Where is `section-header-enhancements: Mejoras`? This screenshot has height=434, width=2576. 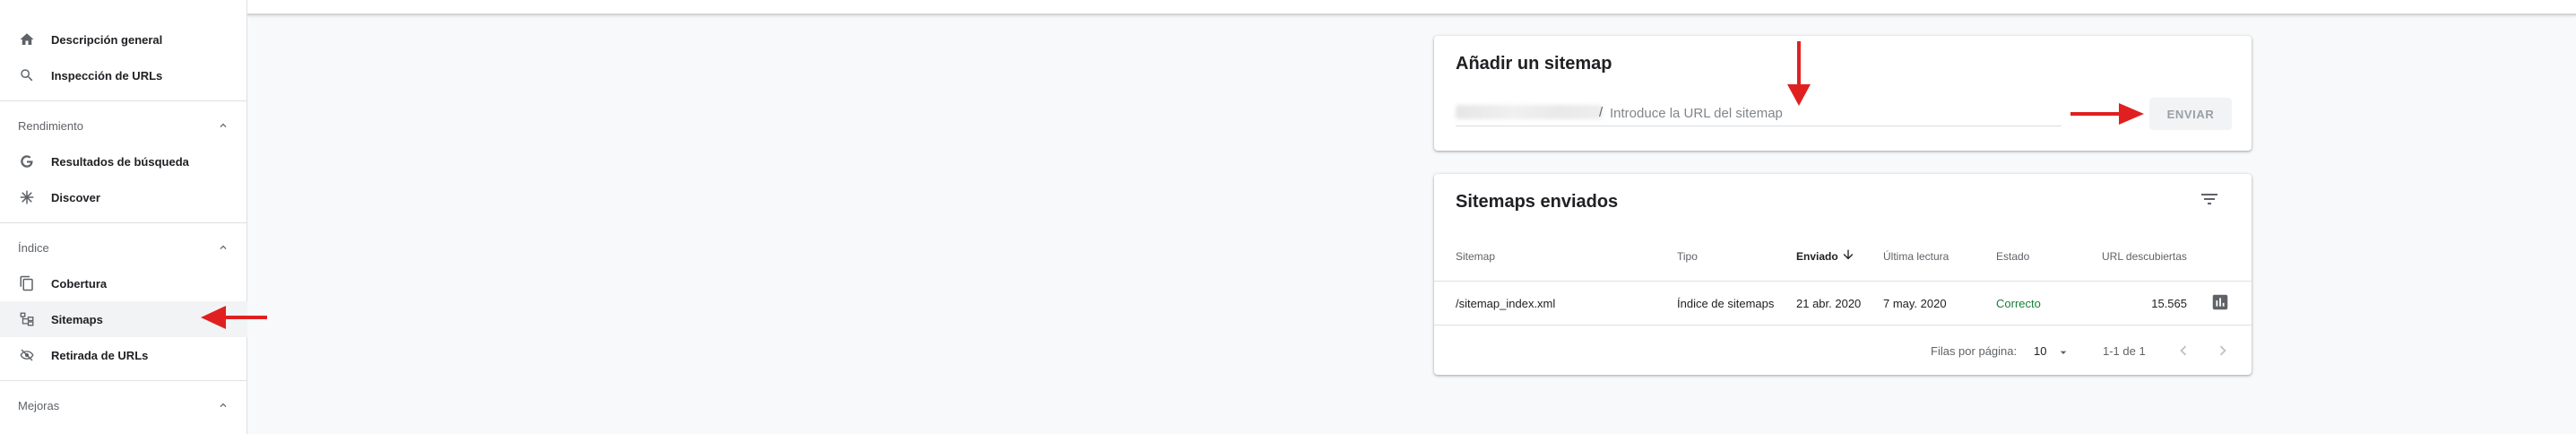
section-header-enhancements: Mejoras is located at coordinates (123, 405).